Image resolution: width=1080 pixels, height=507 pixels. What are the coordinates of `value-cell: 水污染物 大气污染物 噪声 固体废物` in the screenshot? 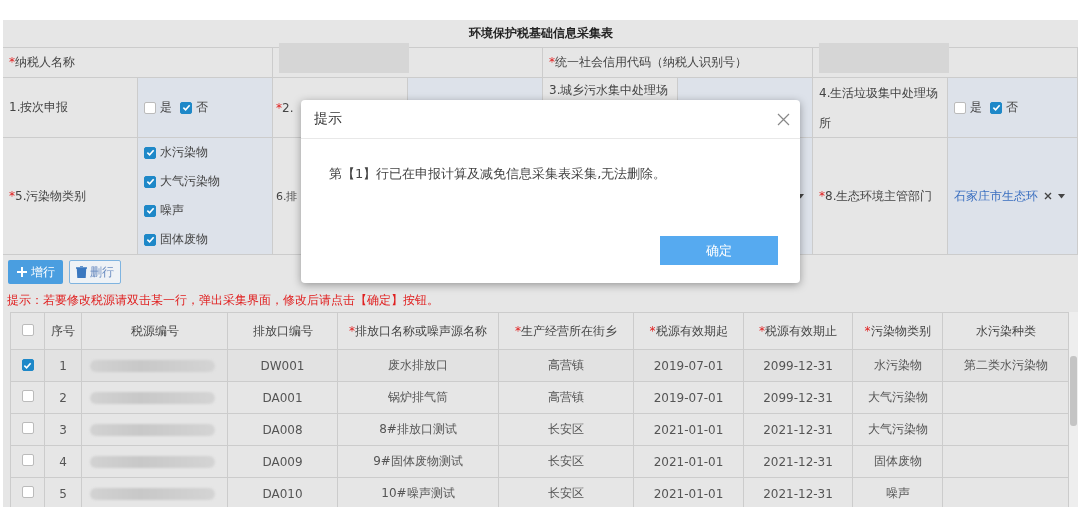 It's located at (205, 196).